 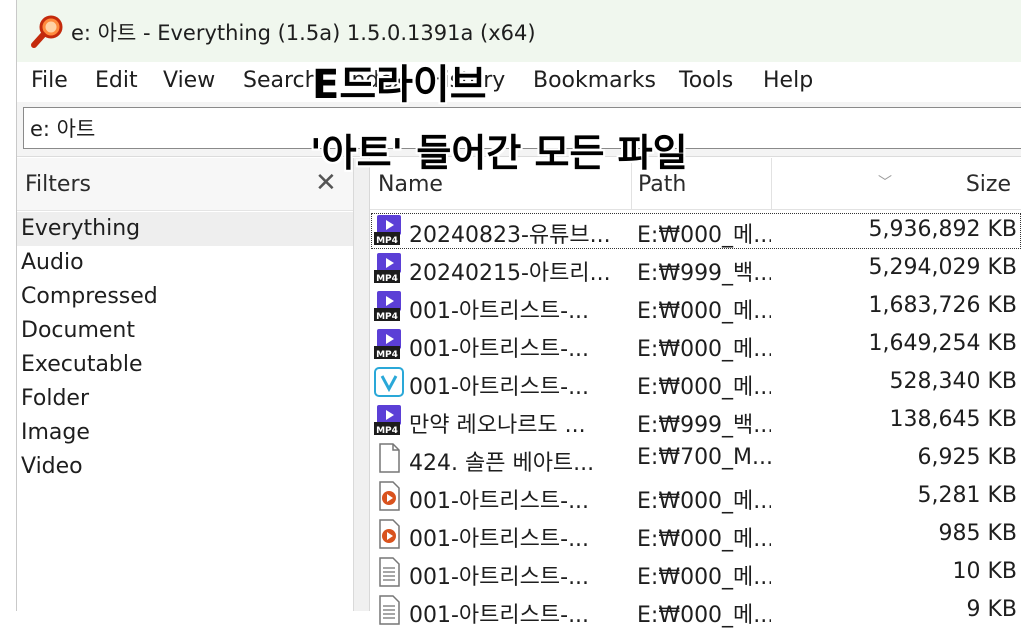 I want to click on filter-video: Video, so click(x=185, y=467).